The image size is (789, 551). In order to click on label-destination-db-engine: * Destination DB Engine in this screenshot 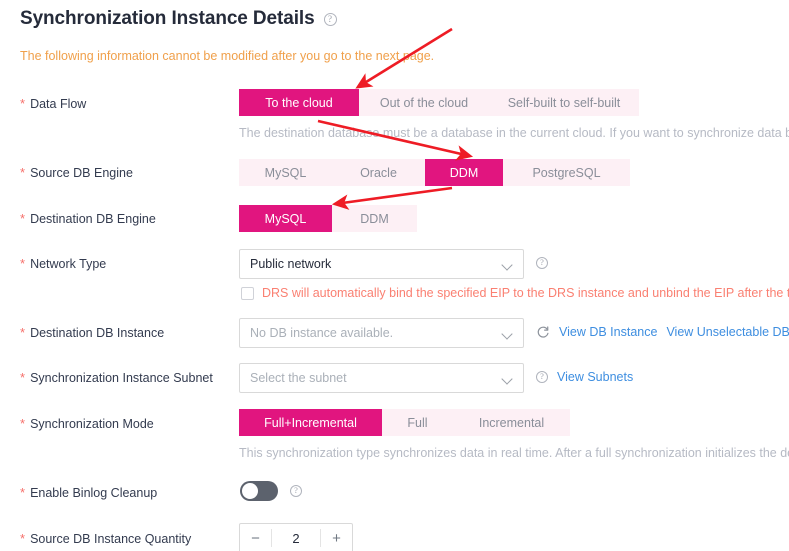, I will do `click(88, 219)`.